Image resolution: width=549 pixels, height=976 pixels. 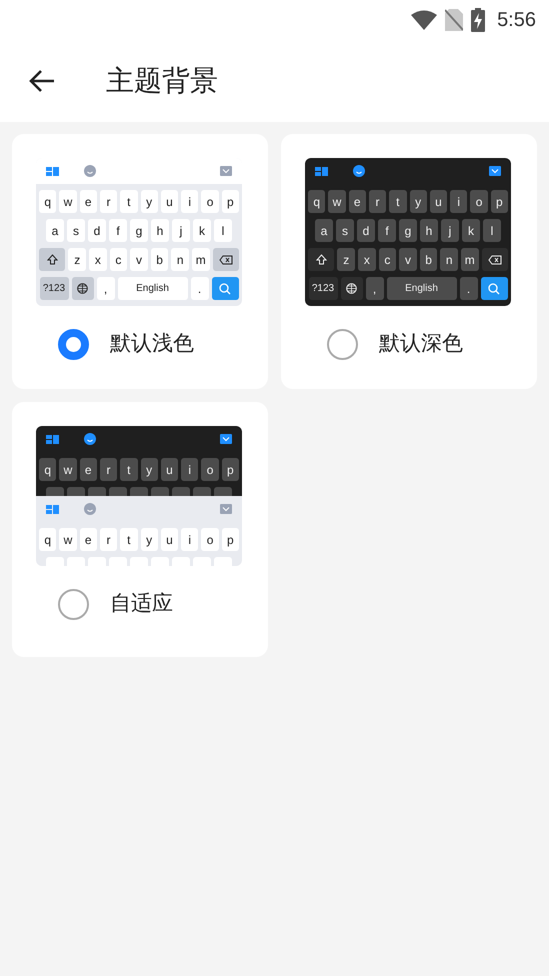 I want to click on theme-card: q w e r t y u i o p a s d f g h j k l z x c v b n m ?123 , English . 默认深色, so click(x=409, y=261).